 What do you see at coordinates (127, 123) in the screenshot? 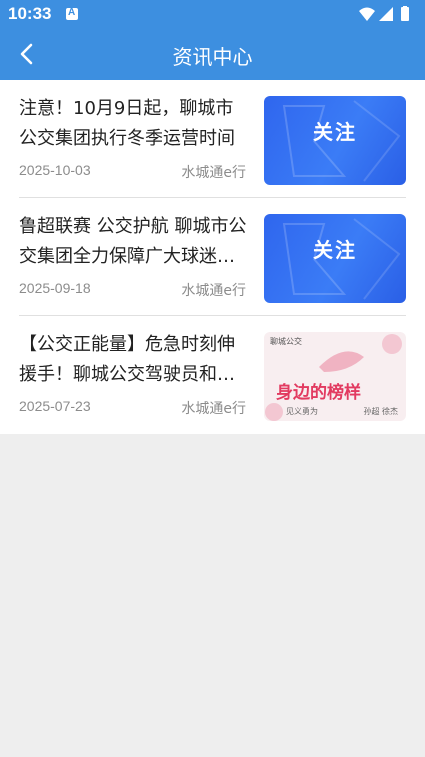
I see `news-title: 注意！10月9日起，聊城市公交集团执行冬季运营时间` at bounding box center [127, 123].